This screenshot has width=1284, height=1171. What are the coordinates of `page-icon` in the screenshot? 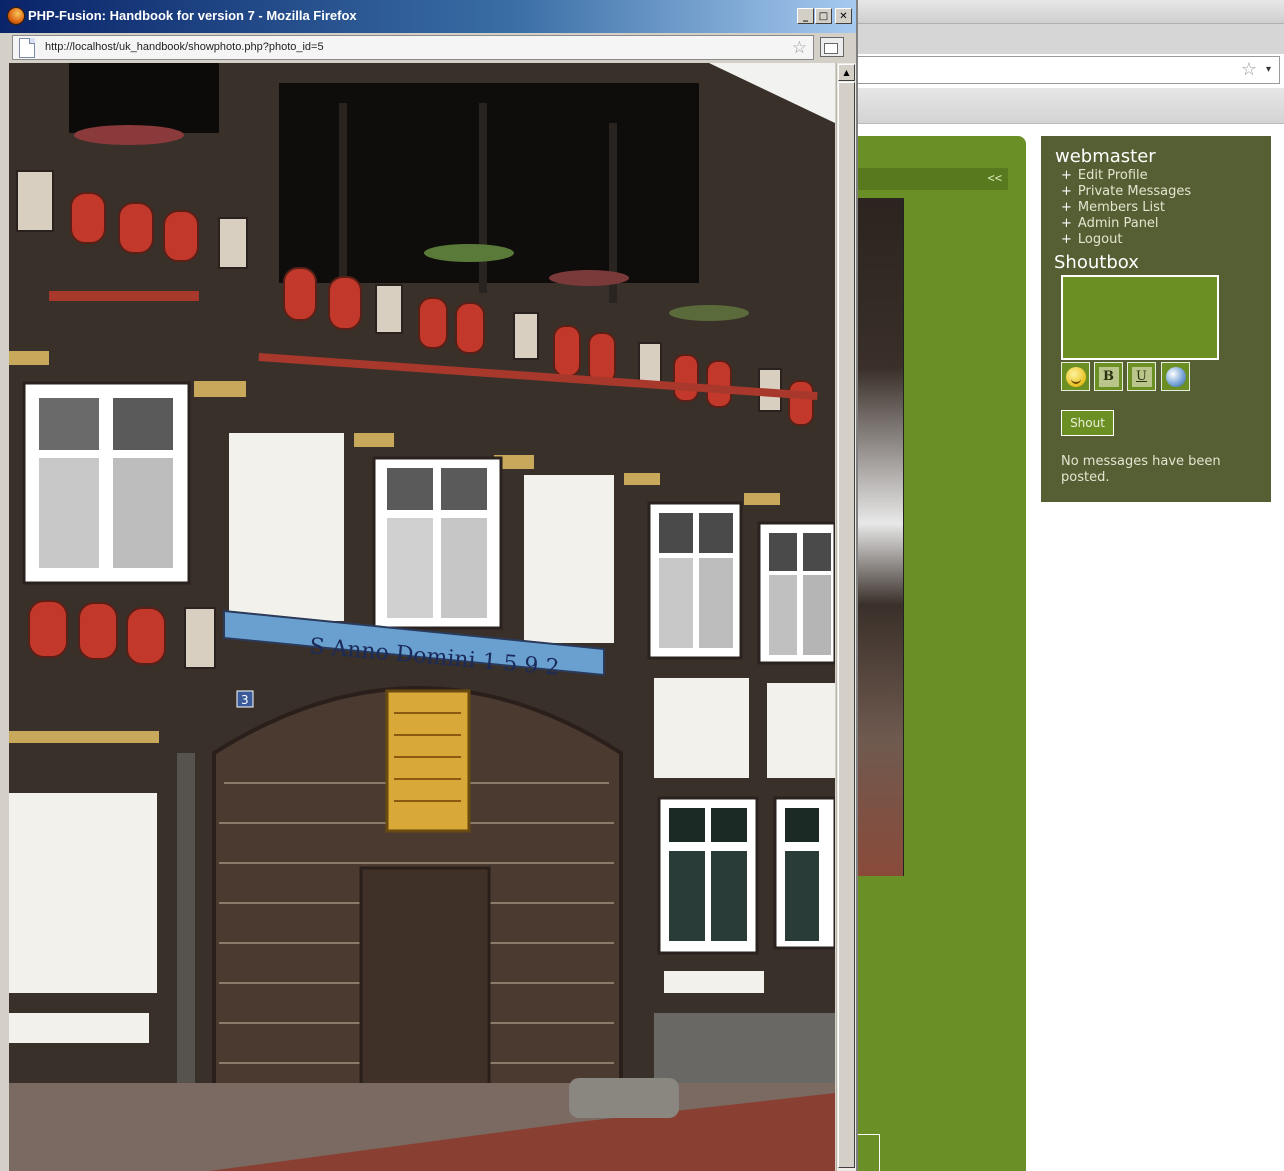 It's located at (27, 48).